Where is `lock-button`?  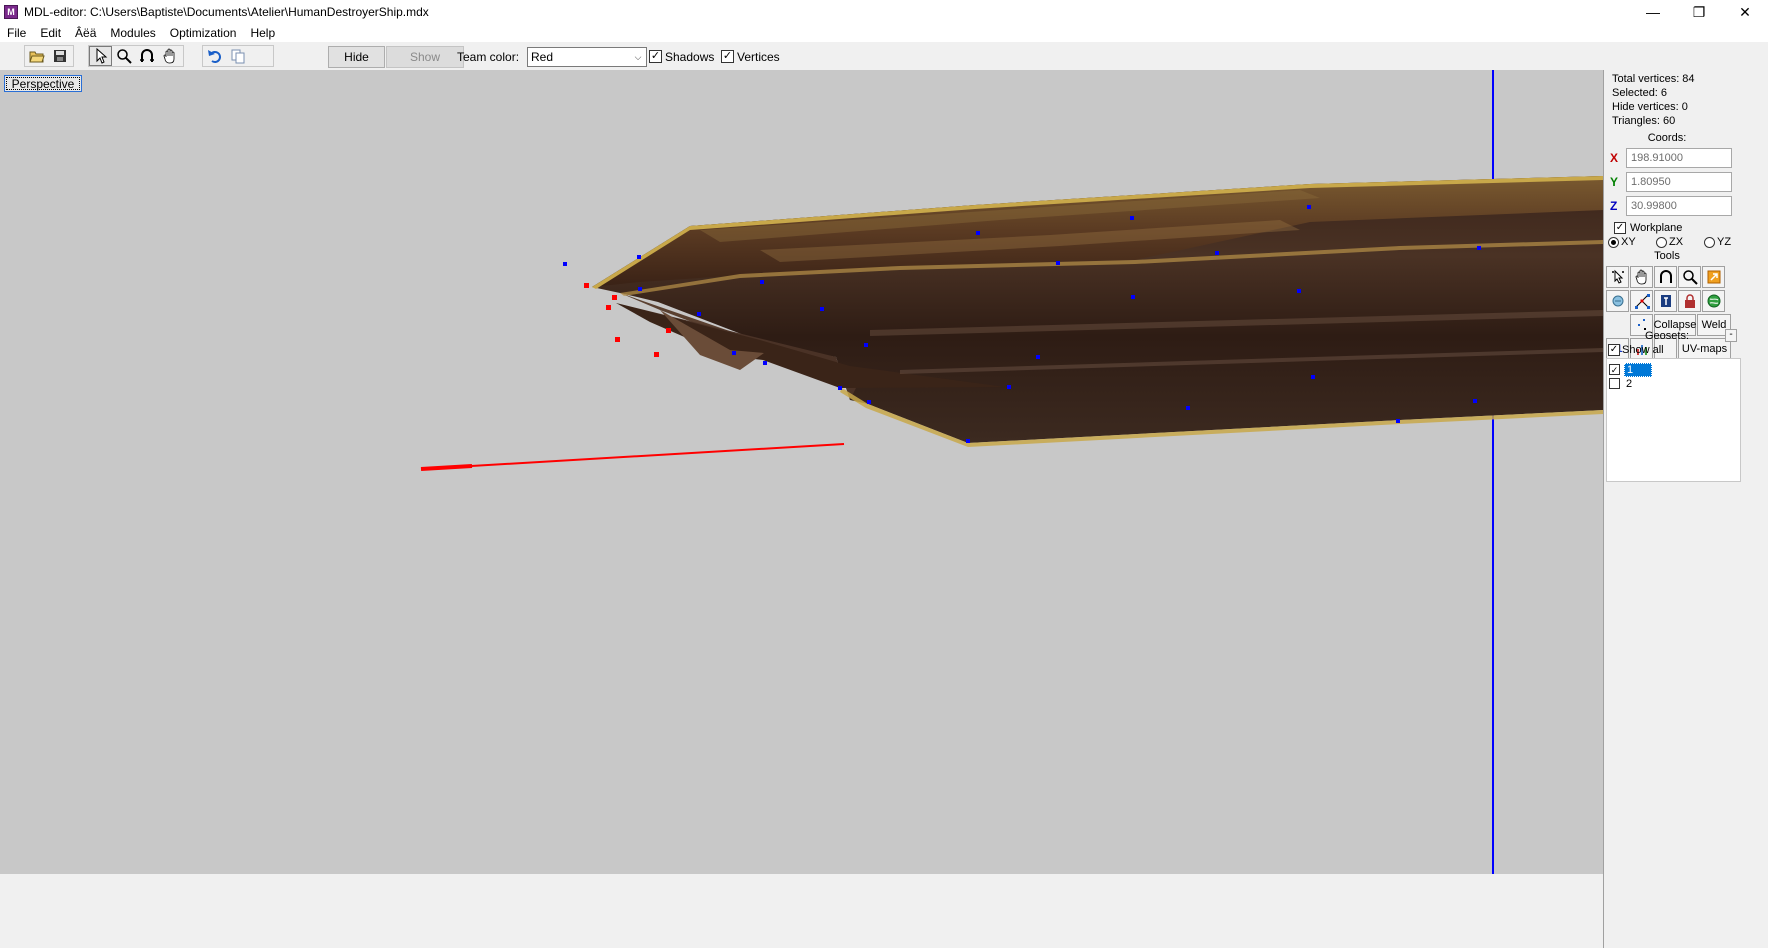 lock-button is located at coordinates (1689, 301).